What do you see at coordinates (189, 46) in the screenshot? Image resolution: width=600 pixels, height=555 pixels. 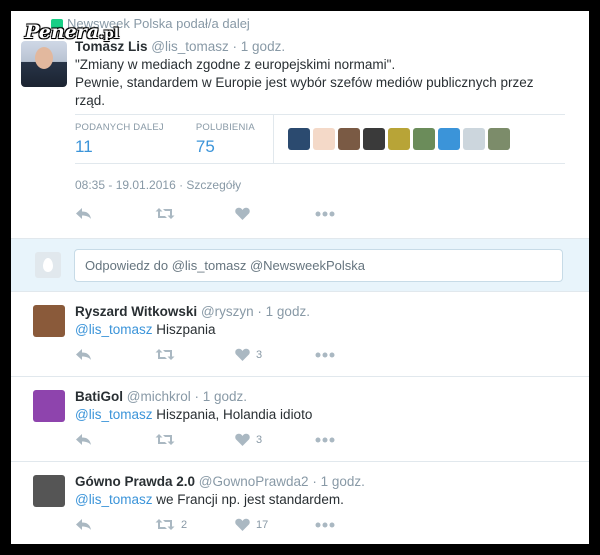 I see `author-handle: @lis_tomasz` at bounding box center [189, 46].